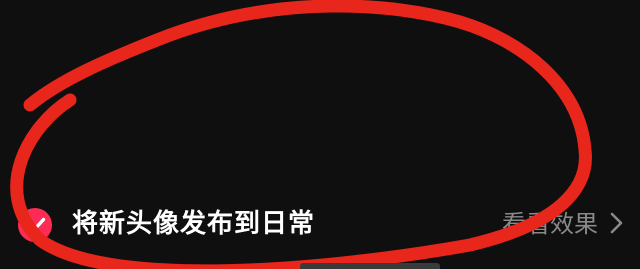 The image size is (640, 269). I want to click on chevron-right-icon, so click(617, 223).